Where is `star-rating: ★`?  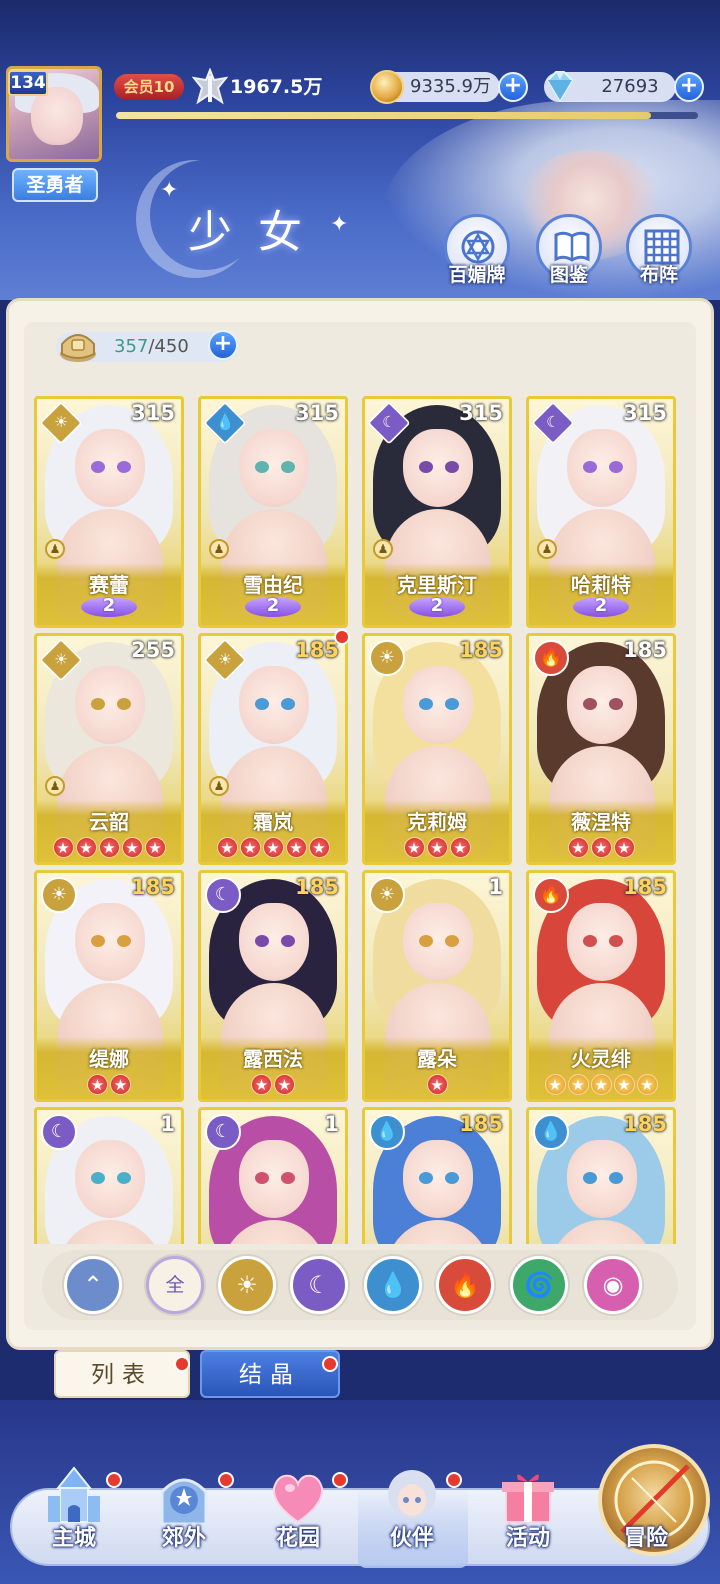
star-rating: ★ is located at coordinates (437, 1084).